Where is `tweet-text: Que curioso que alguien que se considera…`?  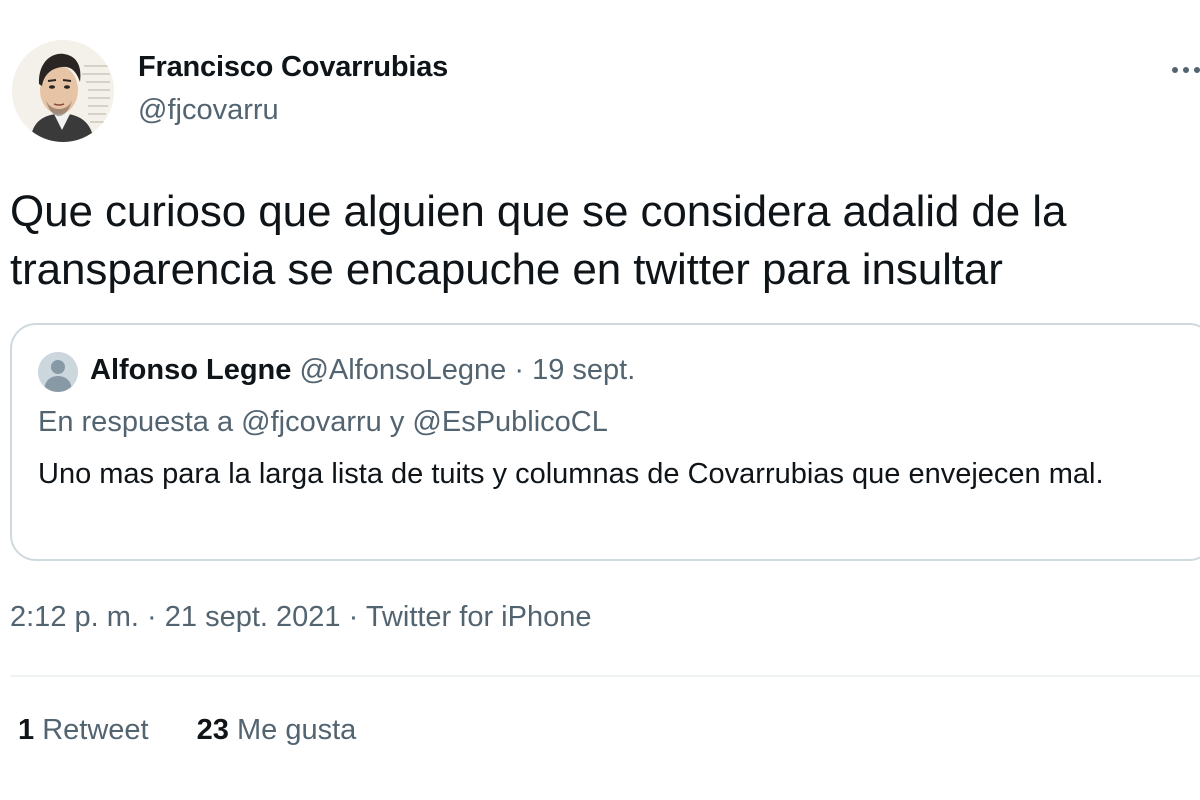
tweet-text: Que curioso que alguien que se considera… is located at coordinates (538, 240).